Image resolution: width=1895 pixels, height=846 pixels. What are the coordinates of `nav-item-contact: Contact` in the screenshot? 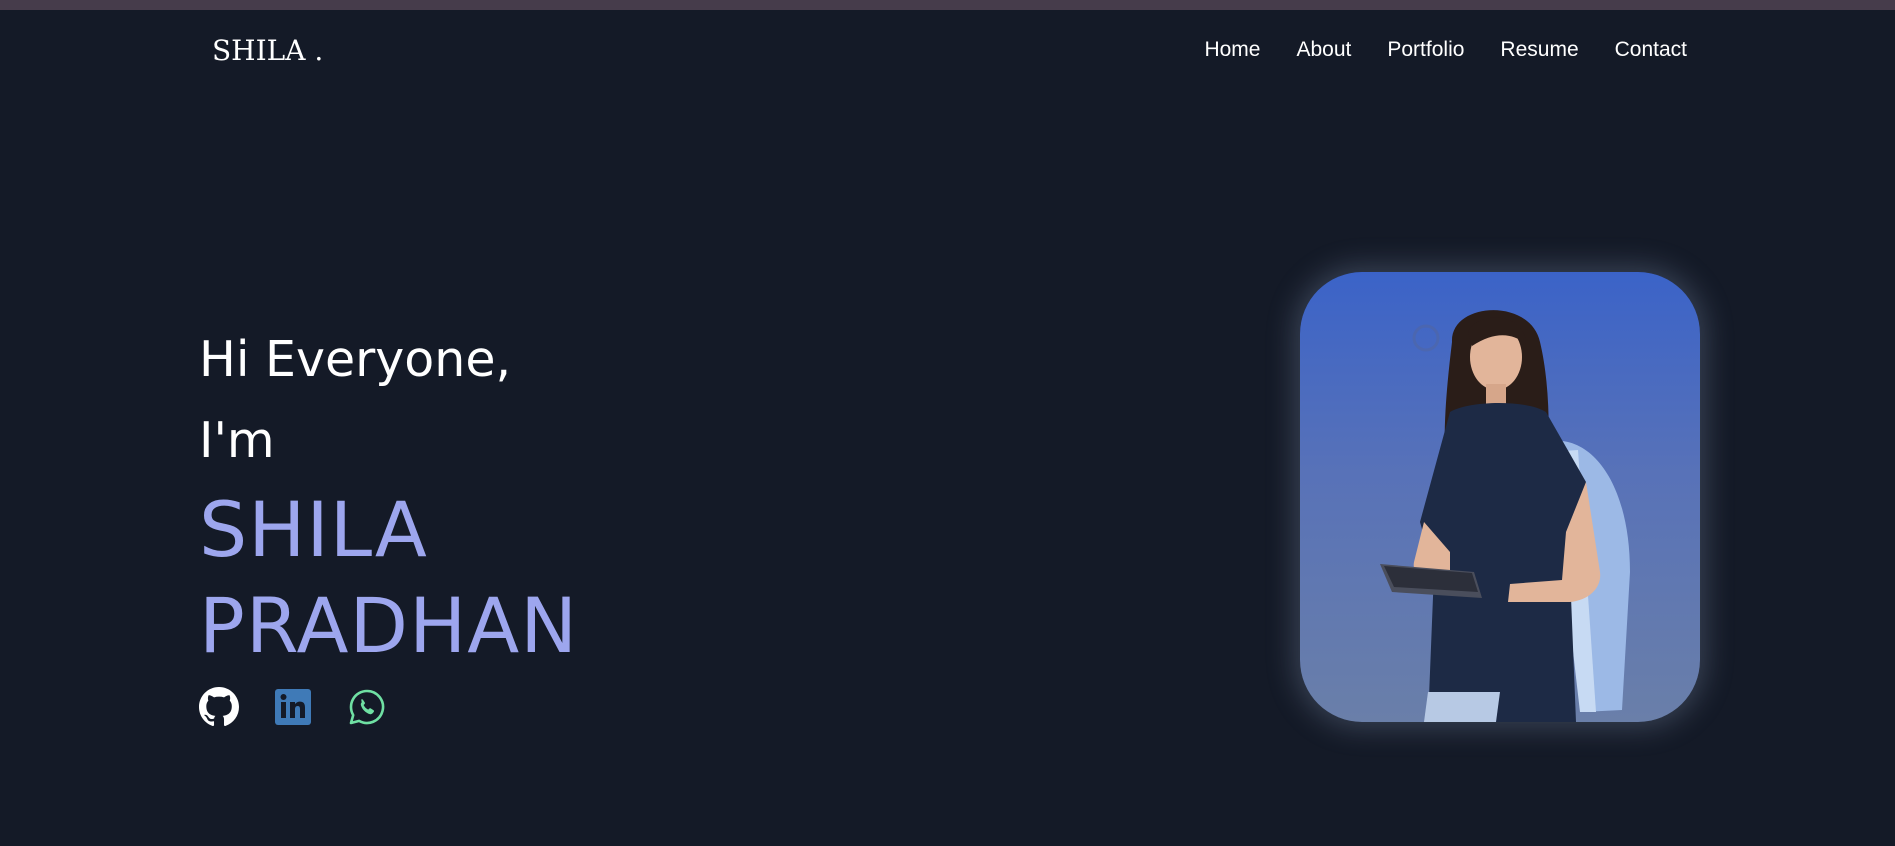 It's located at (1651, 50).